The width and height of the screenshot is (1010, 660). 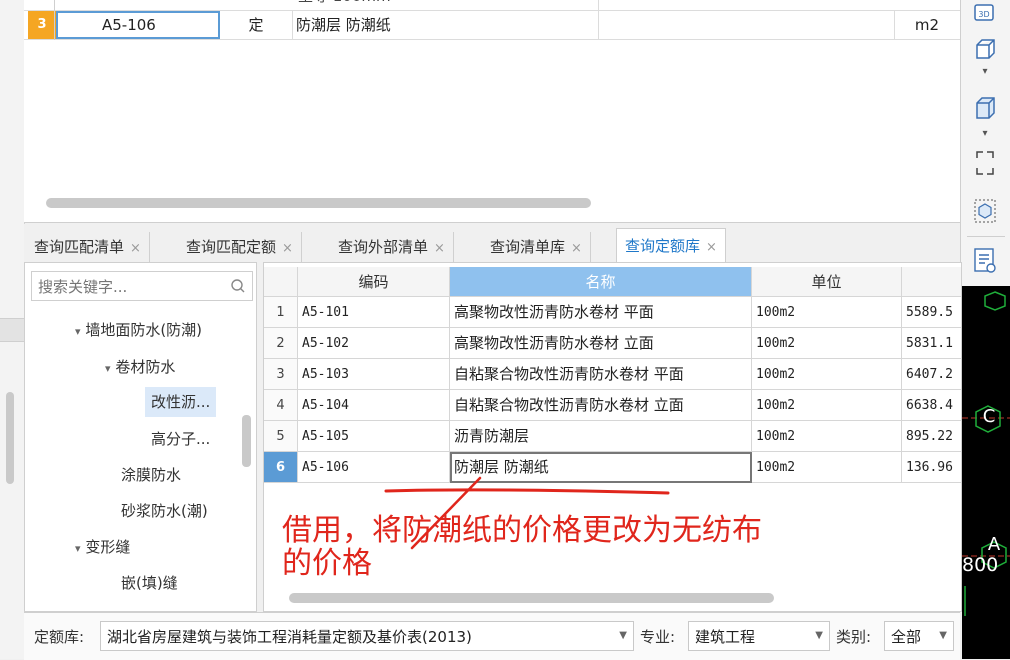 What do you see at coordinates (658, 637) in the screenshot?
I see `major-label: 专业:` at bounding box center [658, 637].